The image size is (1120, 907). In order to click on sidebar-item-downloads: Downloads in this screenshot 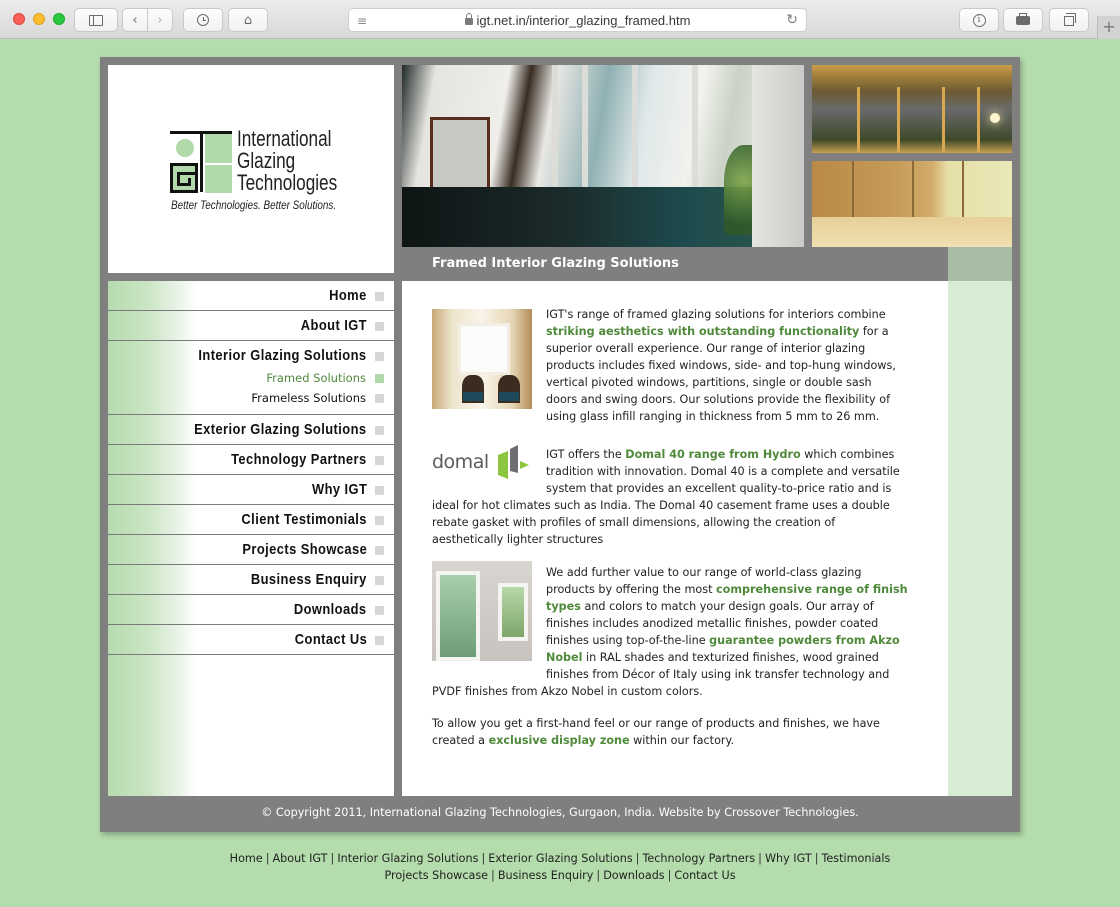, I will do `click(251, 610)`.